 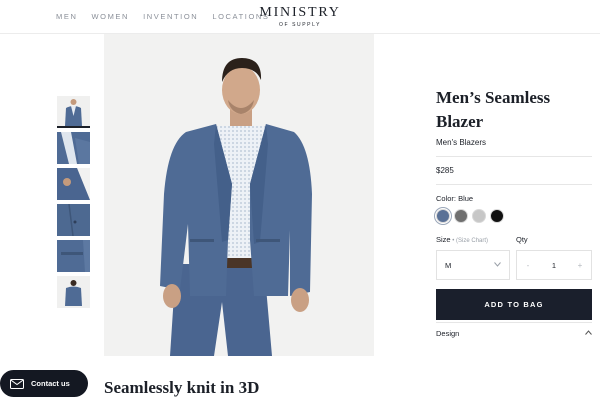 I want to click on product-category: Men's Blazers, so click(x=461, y=142).